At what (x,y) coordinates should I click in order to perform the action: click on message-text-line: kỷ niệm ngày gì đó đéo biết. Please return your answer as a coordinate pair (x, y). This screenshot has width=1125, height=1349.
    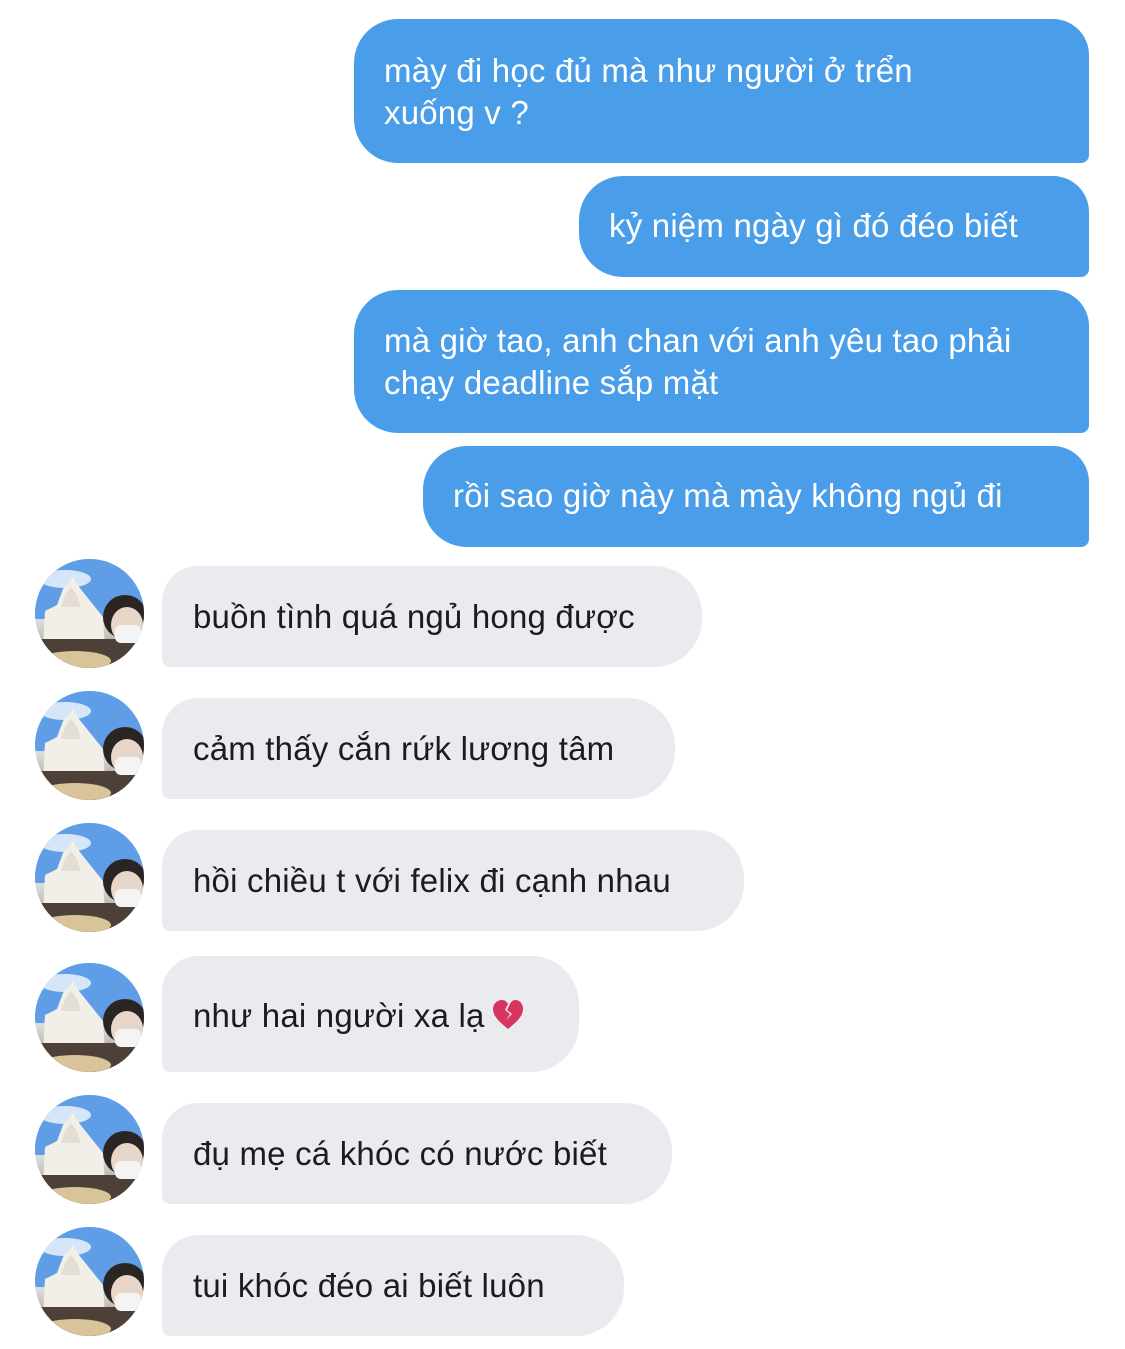
    Looking at the image, I should click on (813, 225).